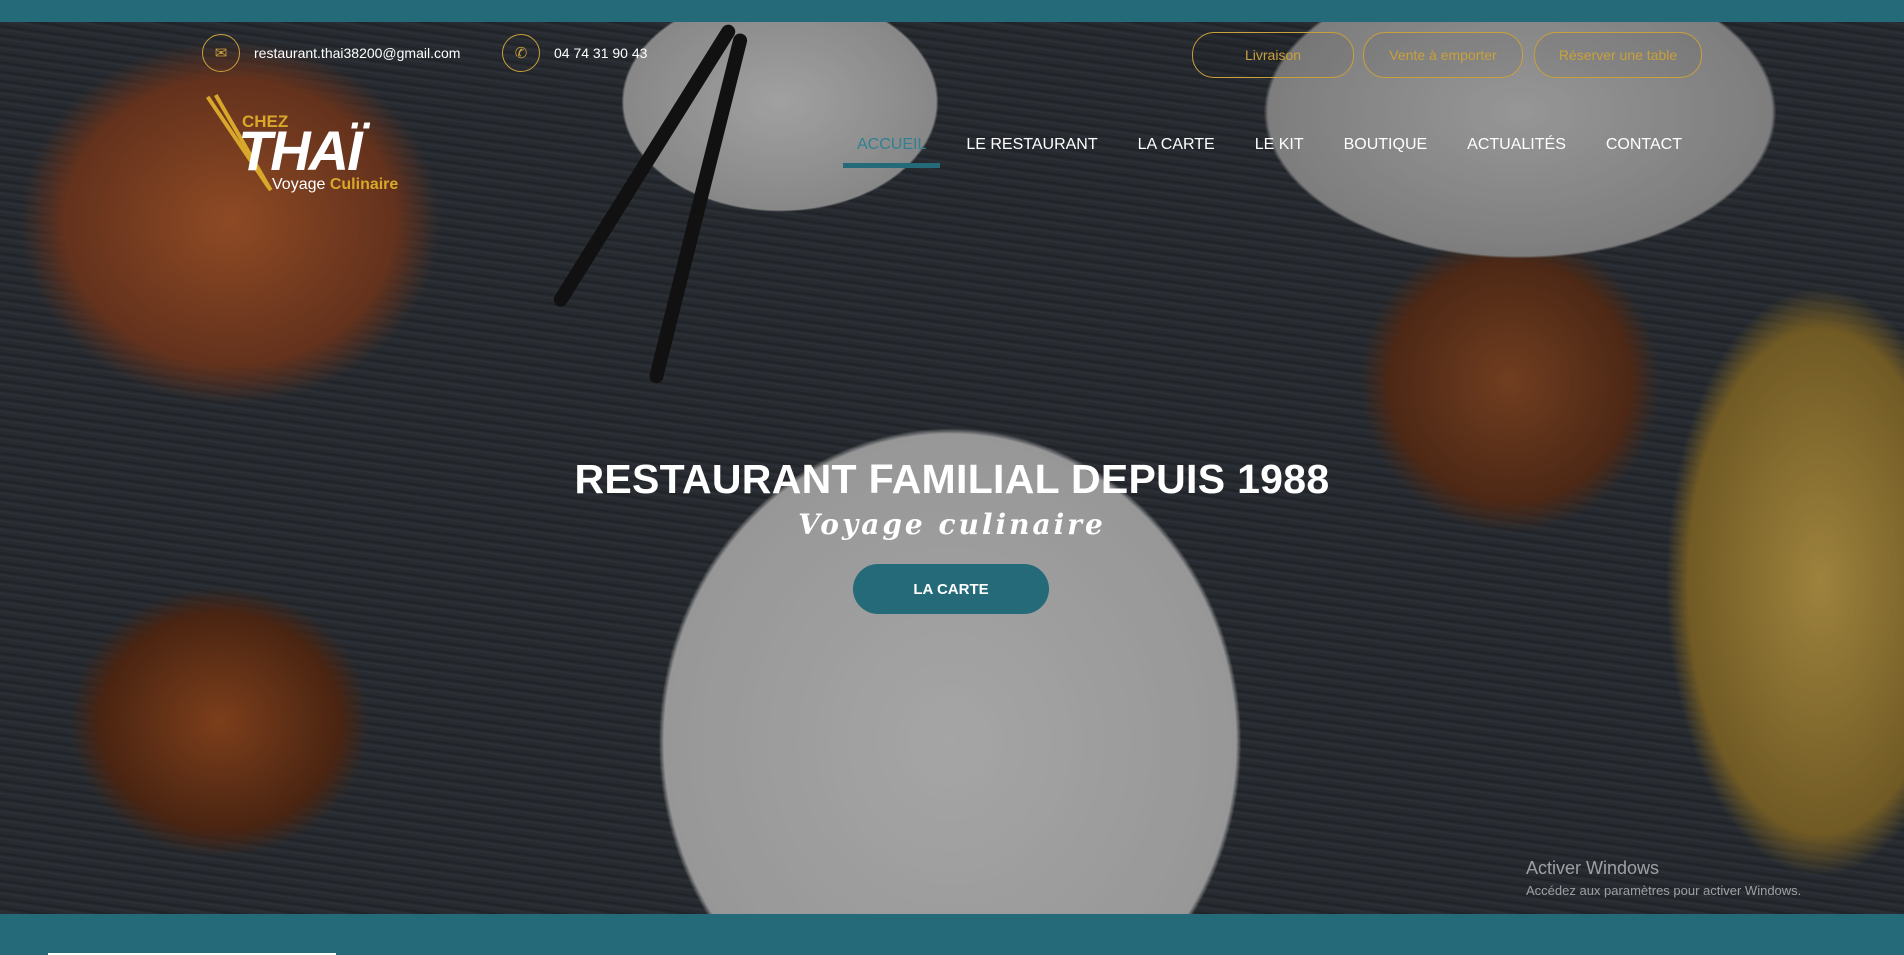  What do you see at coordinates (364, 184) in the screenshot?
I see `logo-sub-b: Culinaire` at bounding box center [364, 184].